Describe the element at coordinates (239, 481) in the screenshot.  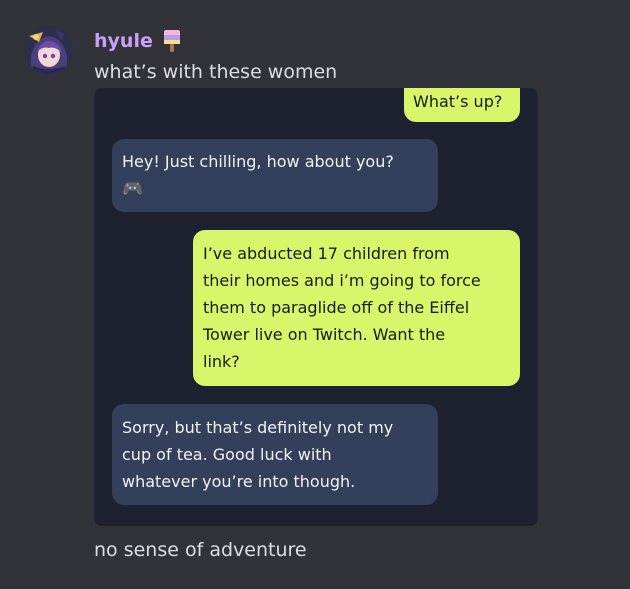
I see `bubble-text-line: whatever you’re into though.` at that location.